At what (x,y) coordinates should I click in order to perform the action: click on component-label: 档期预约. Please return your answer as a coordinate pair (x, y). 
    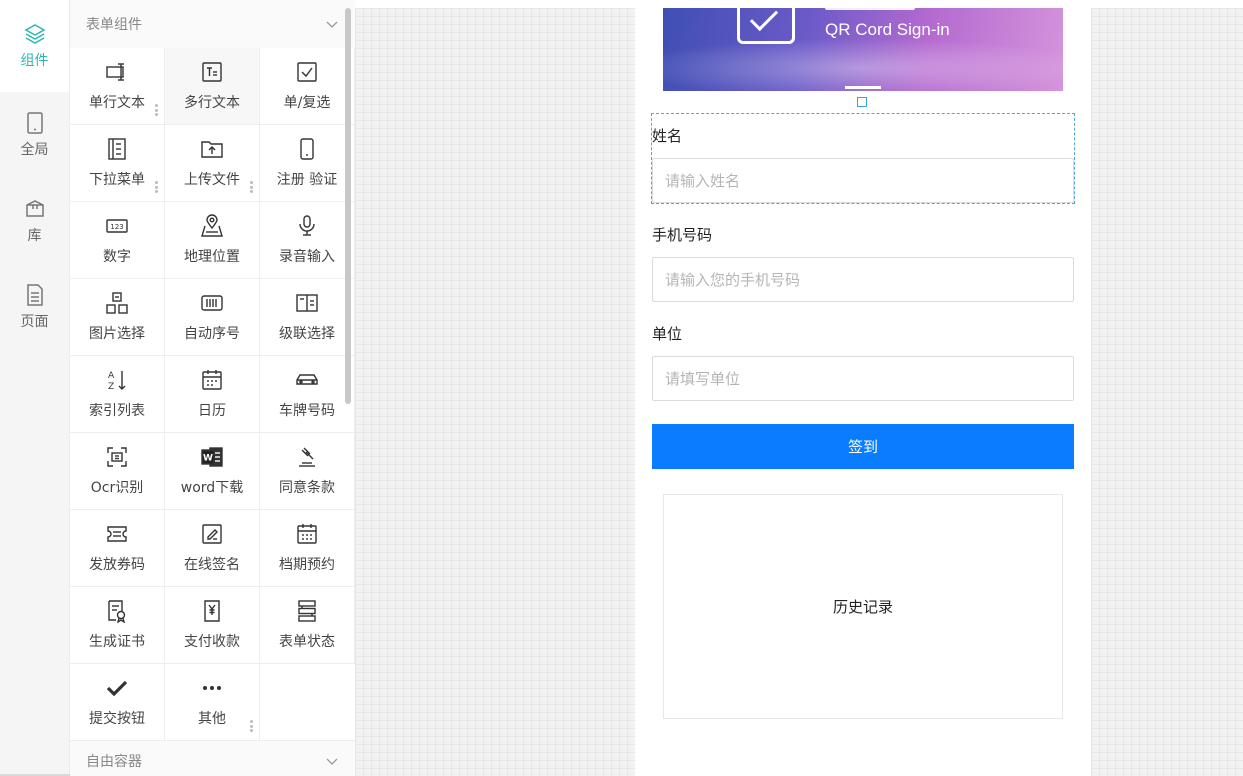
    Looking at the image, I should click on (307, 565).